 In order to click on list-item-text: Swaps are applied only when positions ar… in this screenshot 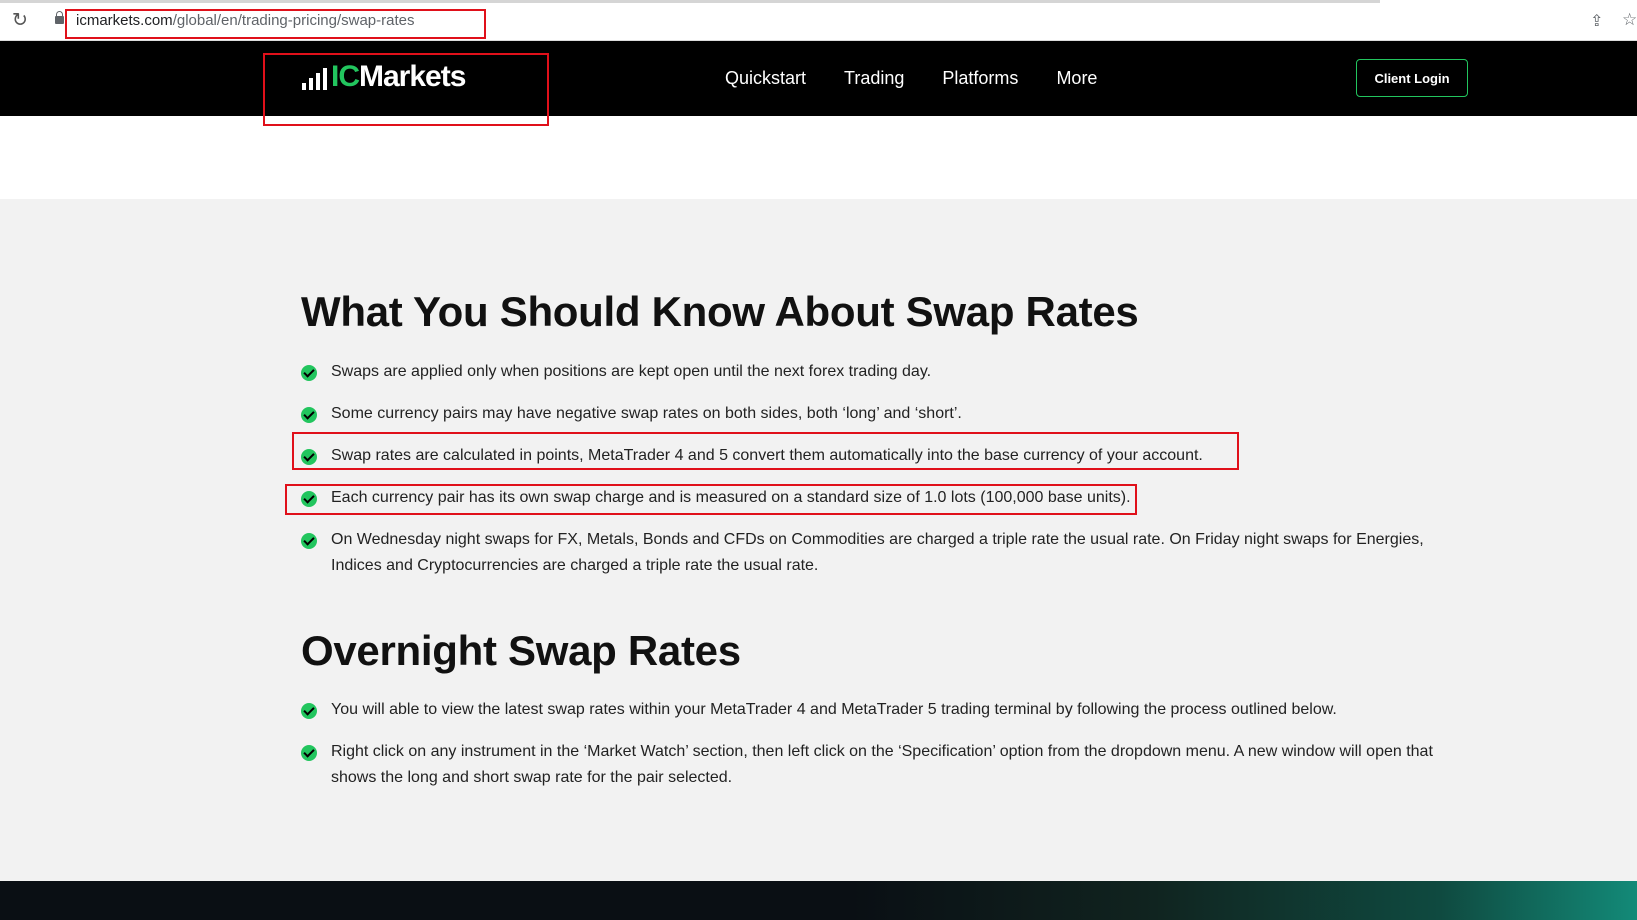, I will do `click(631, 371)`.